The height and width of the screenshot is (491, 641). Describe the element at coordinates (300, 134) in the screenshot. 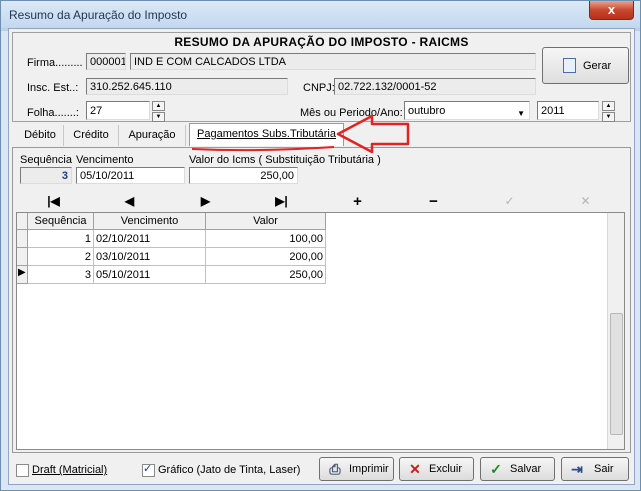

I see `annotation-overlay` at that location.